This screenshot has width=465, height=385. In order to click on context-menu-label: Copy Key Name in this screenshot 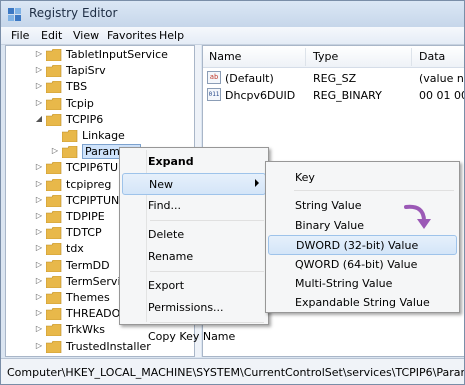, I will do `click(192, 336)`.